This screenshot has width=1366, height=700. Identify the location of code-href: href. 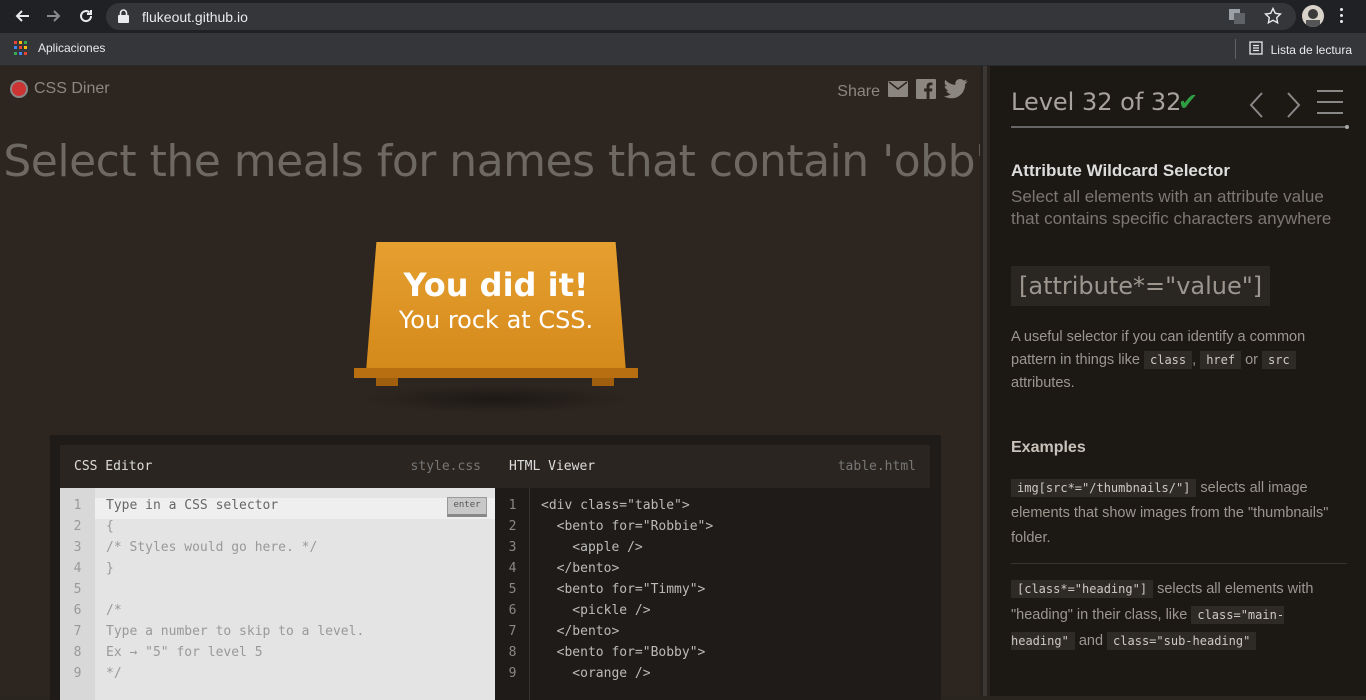
(1221, 360).